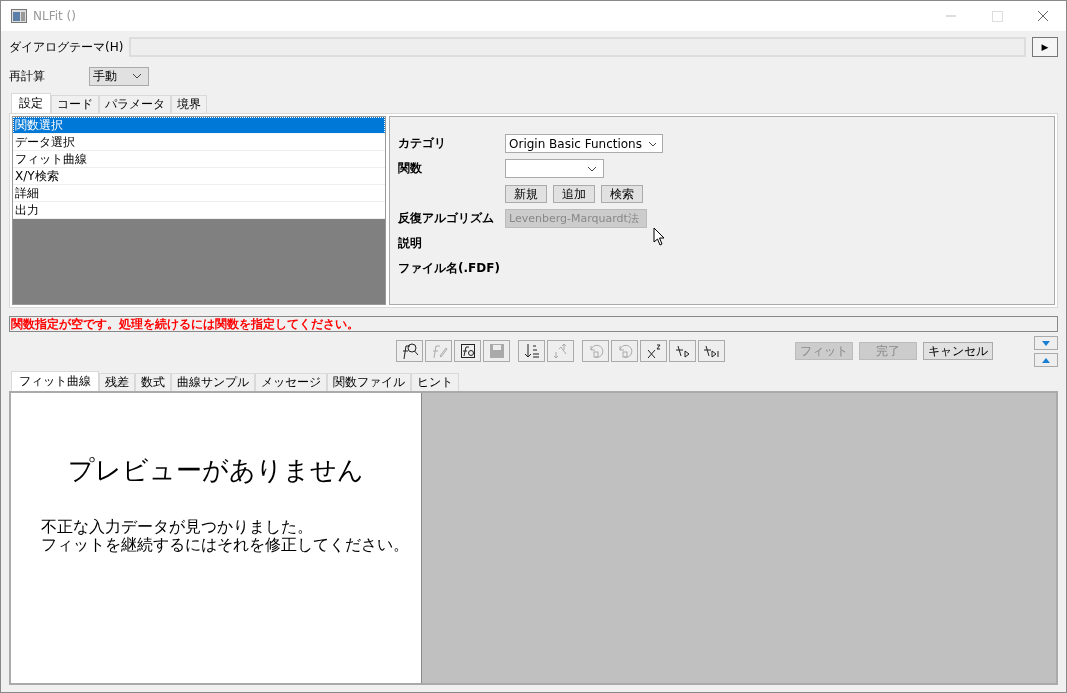  What do you see at coordinates (410, 243) in the screenshot?
I see `description-label: 説明` at bounding box center [410, 243].